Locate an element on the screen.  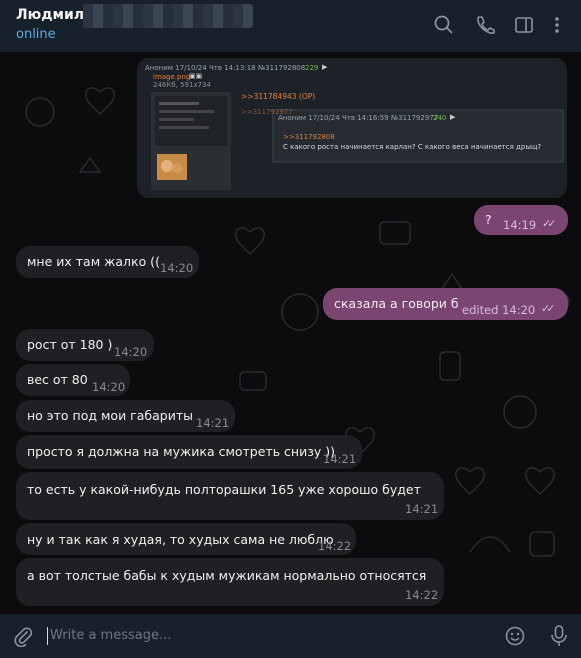
file-icons: ▣▣ is located at coordinates (196, 76).